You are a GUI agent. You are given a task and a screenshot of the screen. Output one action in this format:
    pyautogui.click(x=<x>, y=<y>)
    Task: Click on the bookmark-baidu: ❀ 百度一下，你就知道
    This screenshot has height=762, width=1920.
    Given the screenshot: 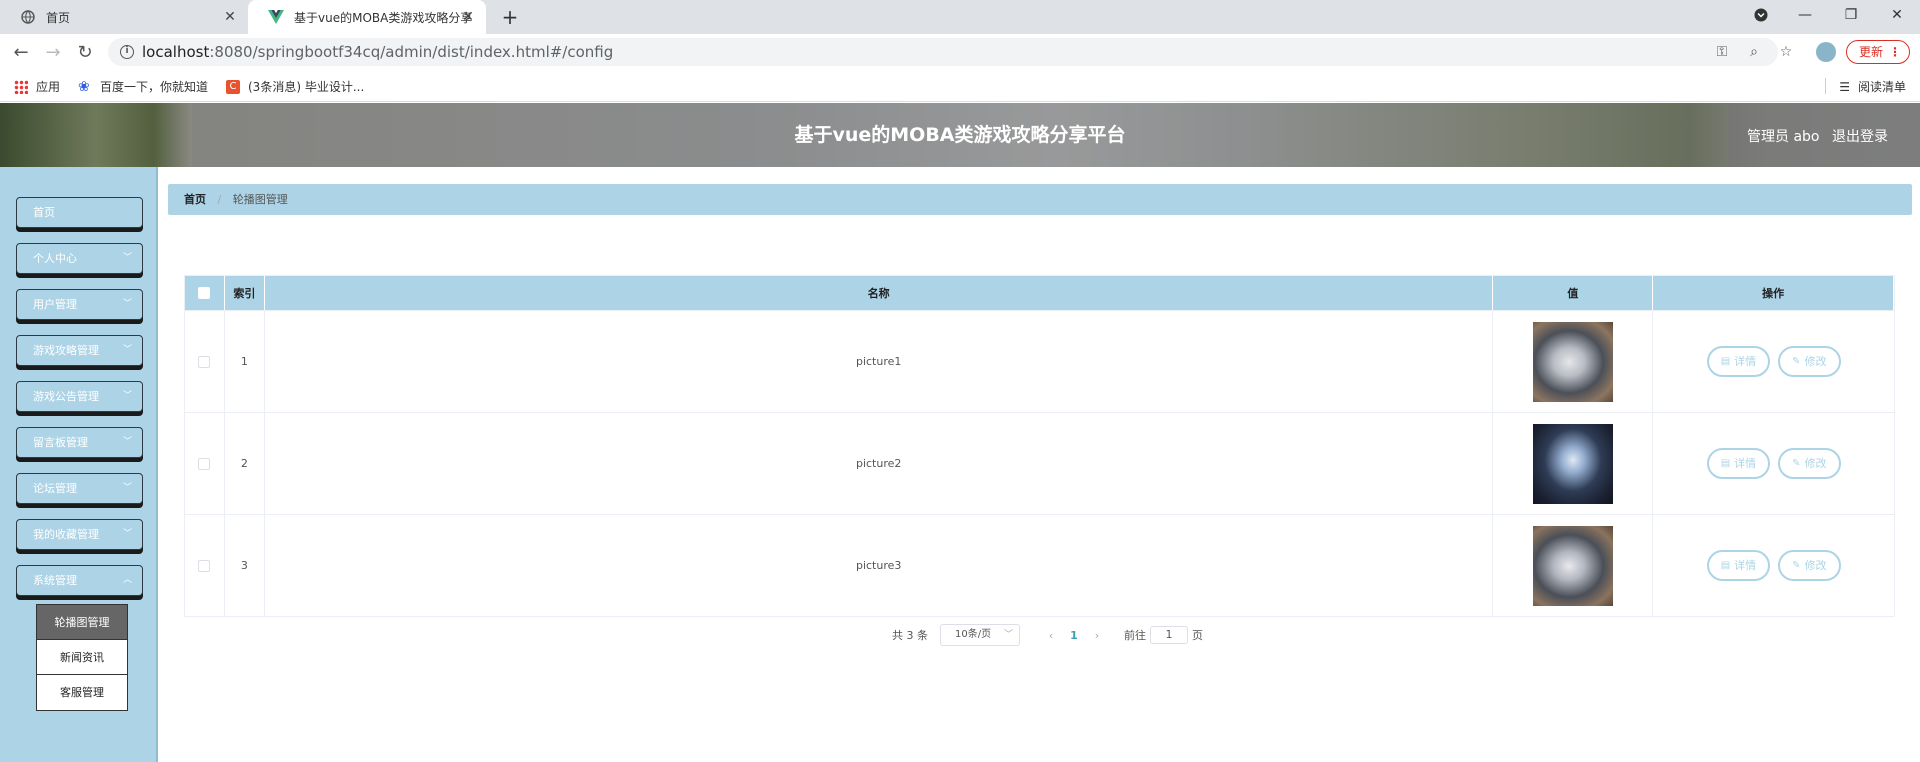 What is the action you would take?
    pyautogui.click(x=143, y=86)
    